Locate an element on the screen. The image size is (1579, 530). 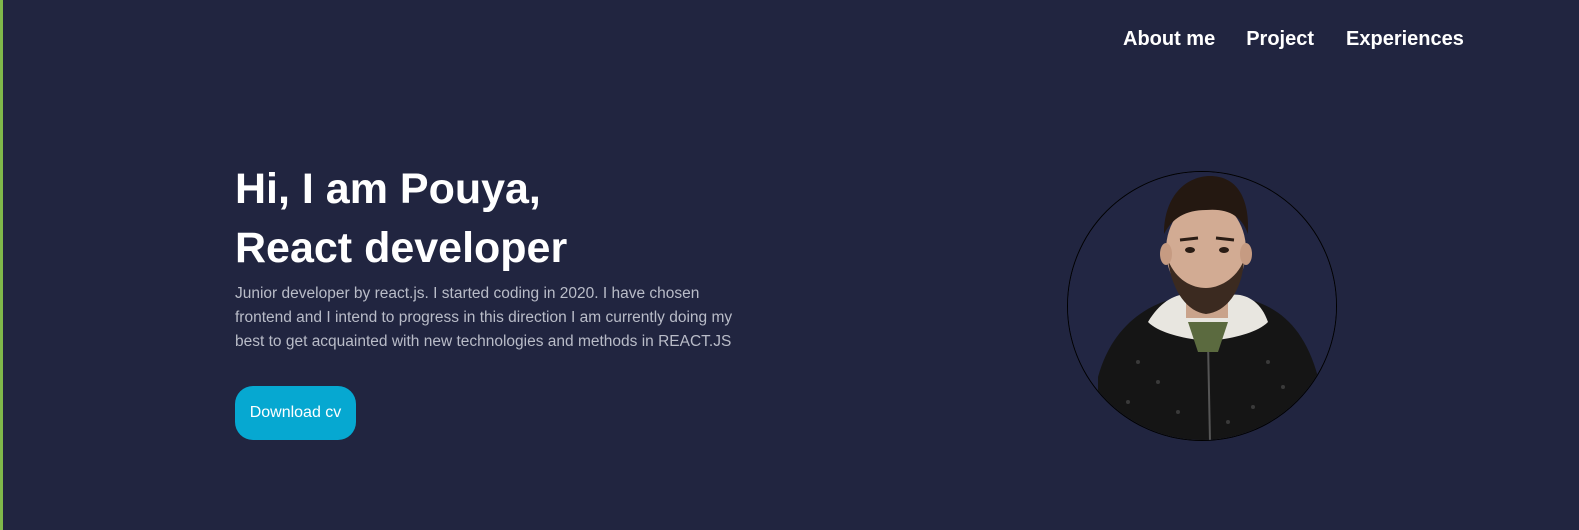
profile-avatar is located at coordinates (1202, 306).